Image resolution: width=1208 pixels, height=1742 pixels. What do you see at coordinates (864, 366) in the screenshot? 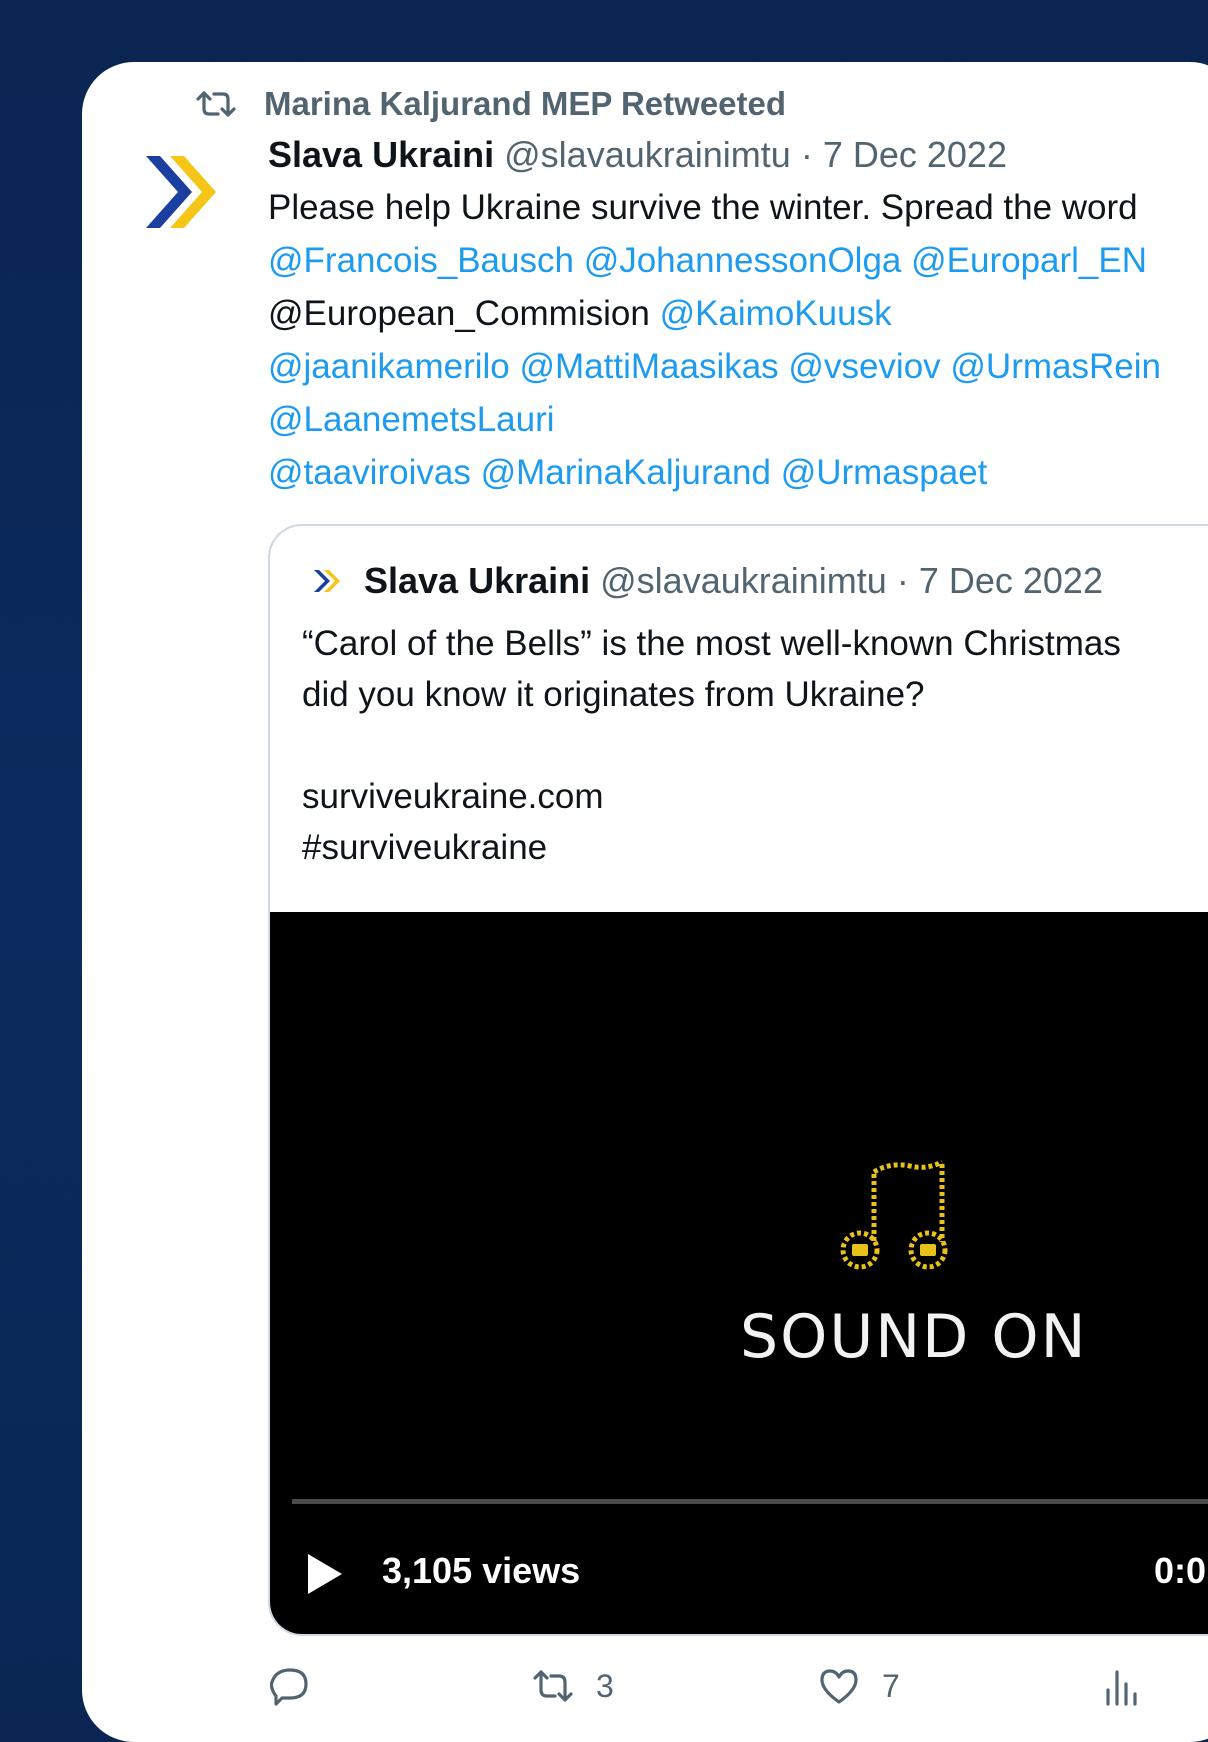
I see `mention-link: @vseviov` at bounding box center [864, 366].